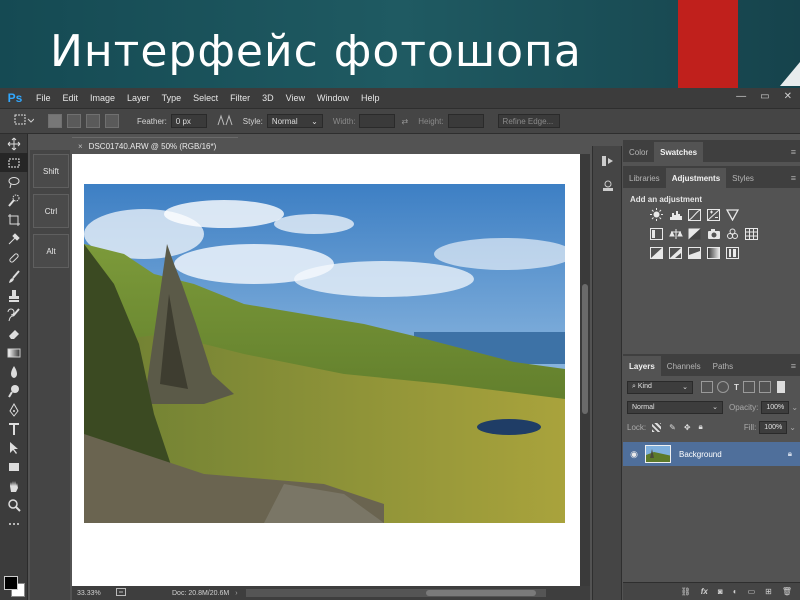 The image size is (800, 600). What do you see at coordinates (14, 447) in the screenshot?
I see `path-selection-tool-icon` at bounding box center [14, 447].